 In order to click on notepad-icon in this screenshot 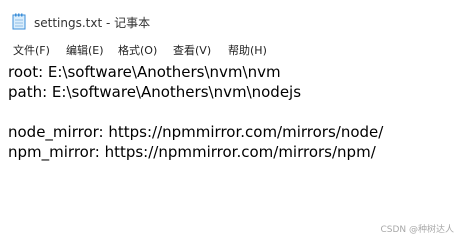, I will do `click(19, 21)`.